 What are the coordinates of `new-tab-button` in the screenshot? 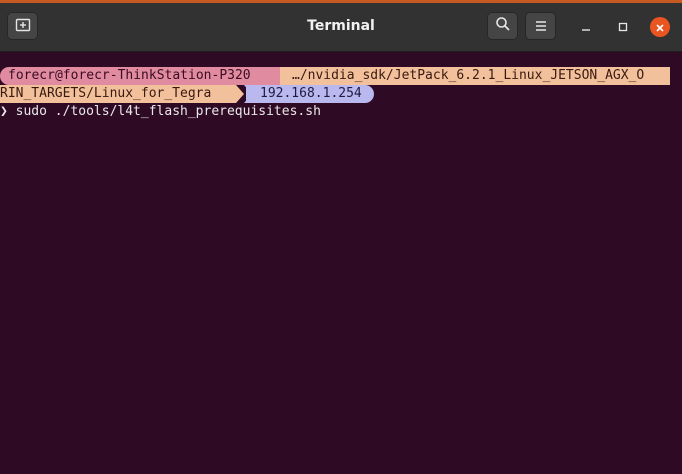 It's located at (22, 26).